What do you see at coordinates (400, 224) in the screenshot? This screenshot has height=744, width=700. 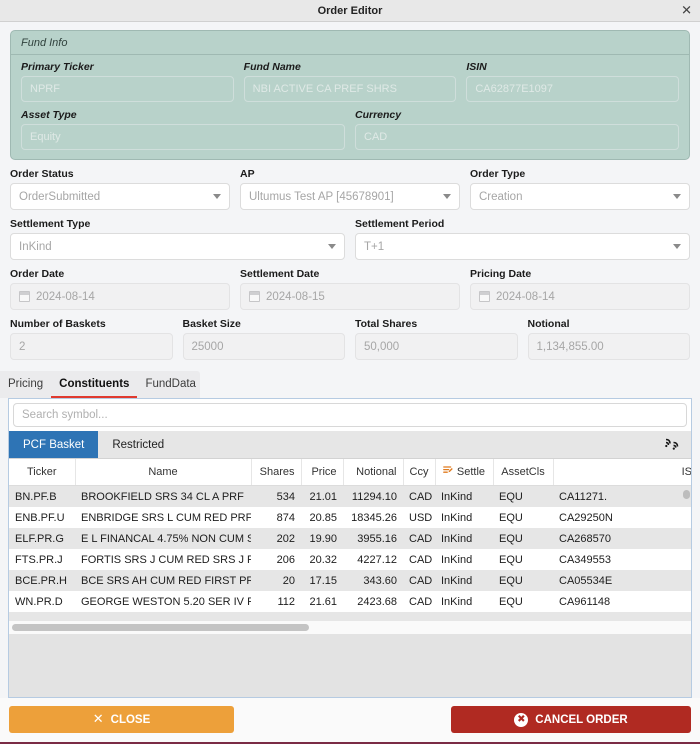 I see `settlement-period-label: Settlement Period` at bounding box center [400, 224].